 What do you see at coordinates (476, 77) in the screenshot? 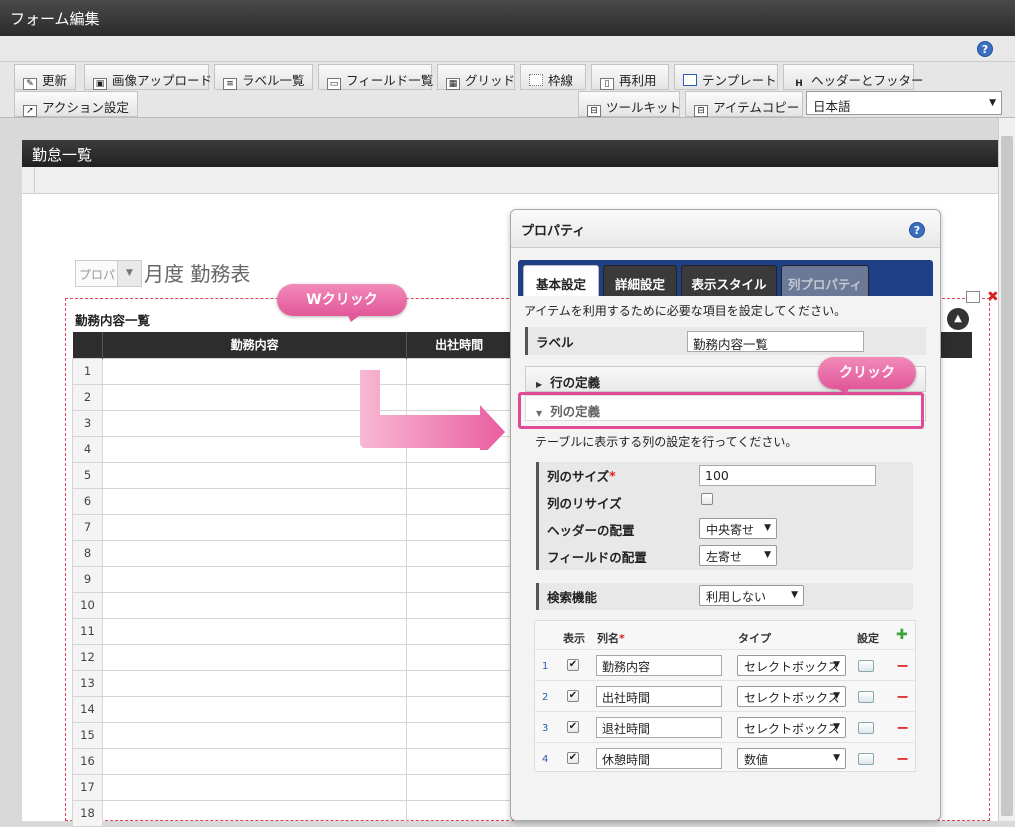
I see `grid-button: ▦ グリッド` at bounding box center [476, 77].